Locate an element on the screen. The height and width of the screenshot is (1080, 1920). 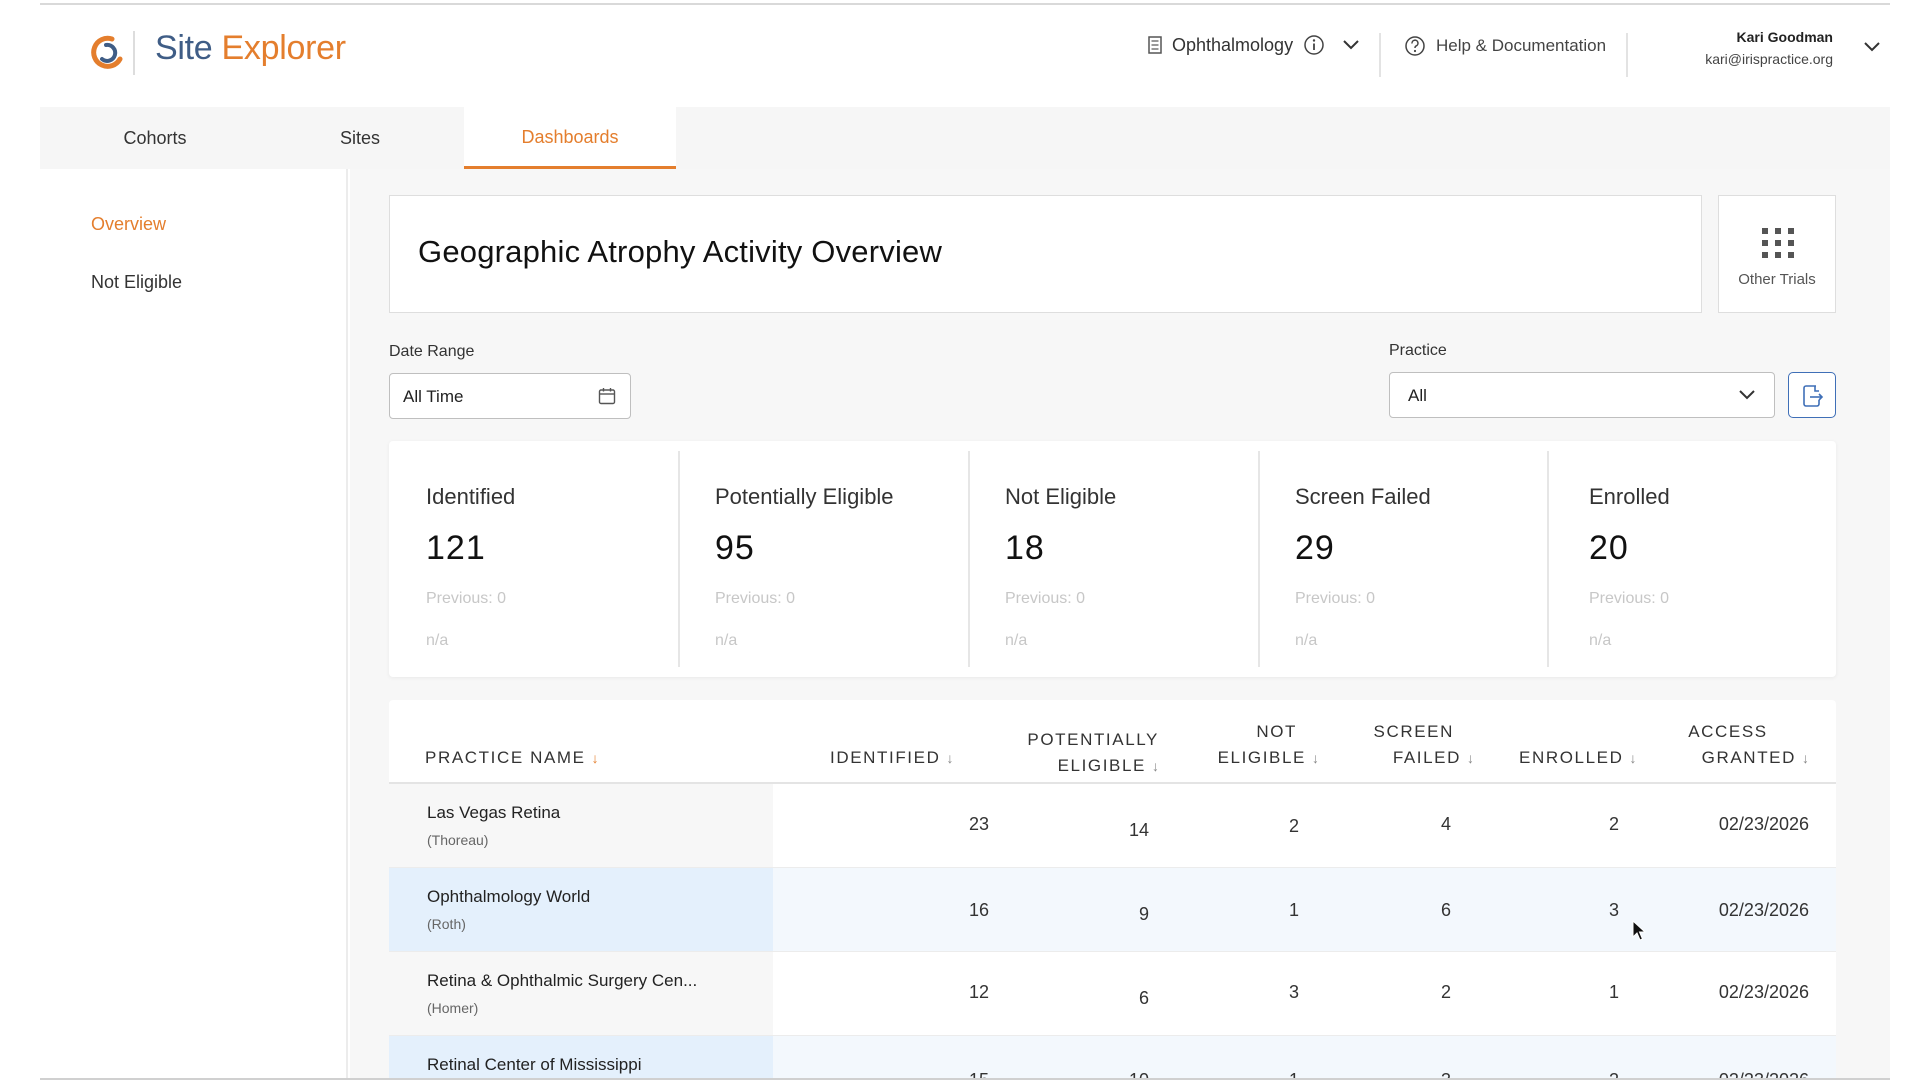
sidebar-item-overview: Overview is located at coordinates (128, 224).